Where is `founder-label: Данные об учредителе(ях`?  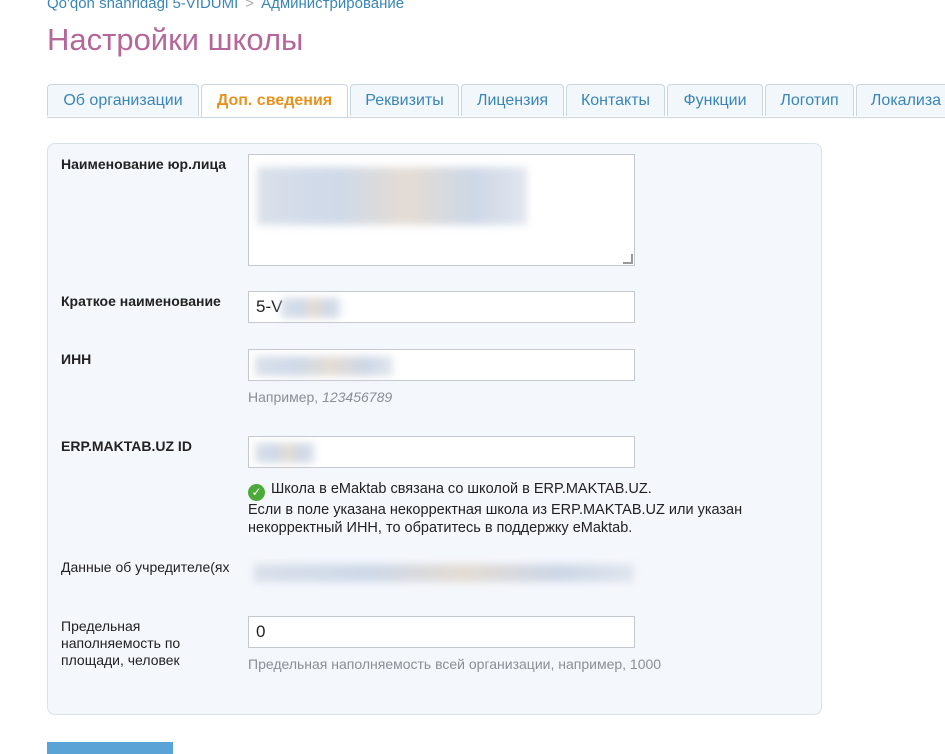
founder-label: Данные об учредителе(ях is located at coordinates (145, 567).